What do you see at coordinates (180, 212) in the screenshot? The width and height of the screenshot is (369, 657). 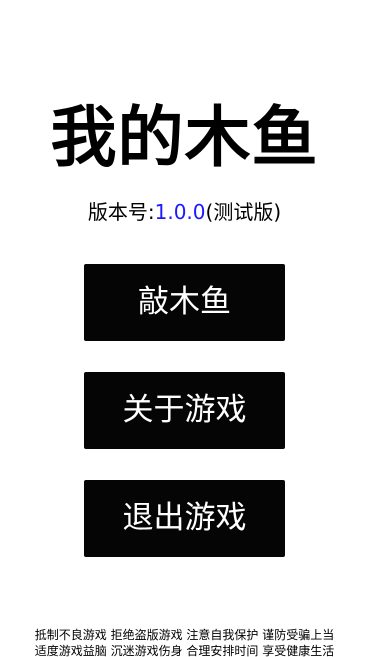 I see `version-number: 1.0.0` at bounding box center [180, 212].